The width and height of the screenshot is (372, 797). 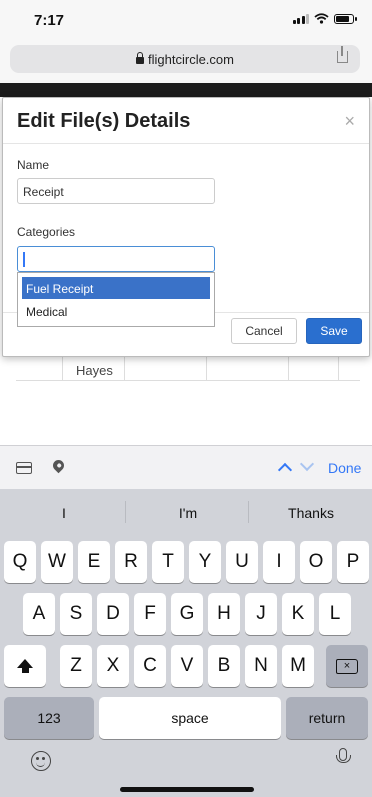 What do you see at coordinates (205, 562) in the screenshot?
I see `key-y: Y` at bounding box center [205, 562].